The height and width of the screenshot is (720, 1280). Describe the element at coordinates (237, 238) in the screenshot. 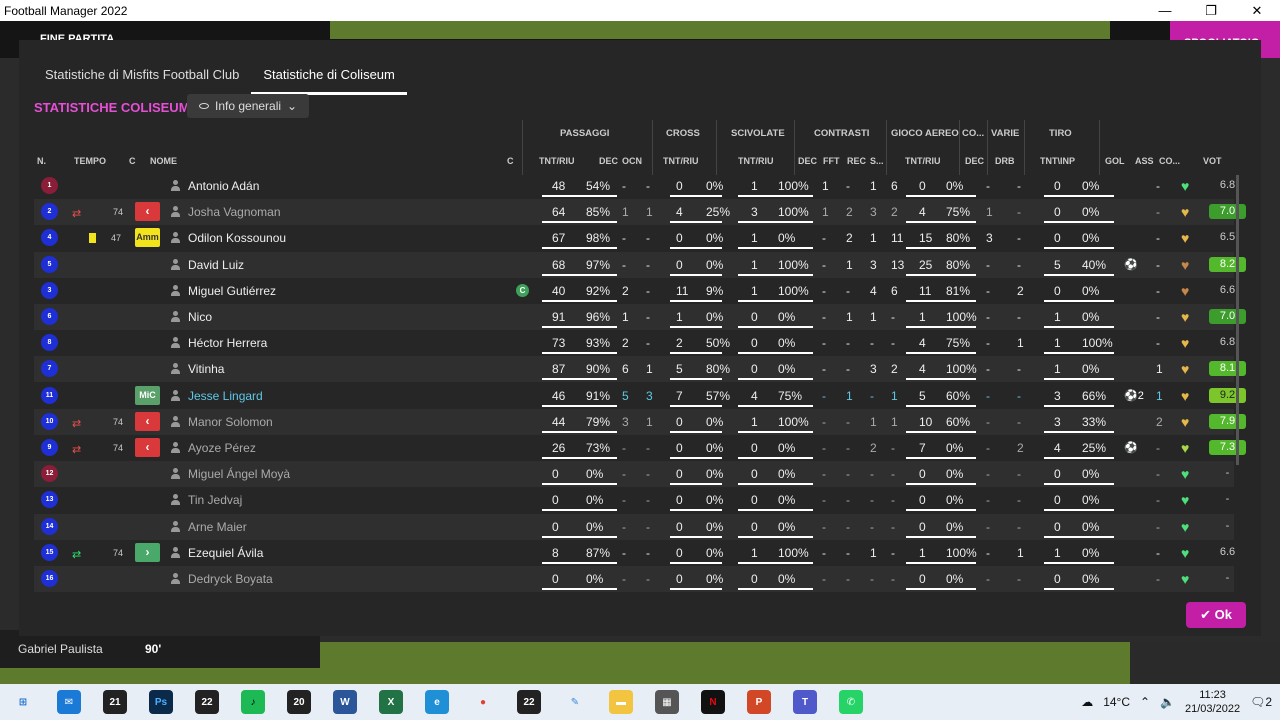

I see `player-name: Odilon Kossounou` at that location.